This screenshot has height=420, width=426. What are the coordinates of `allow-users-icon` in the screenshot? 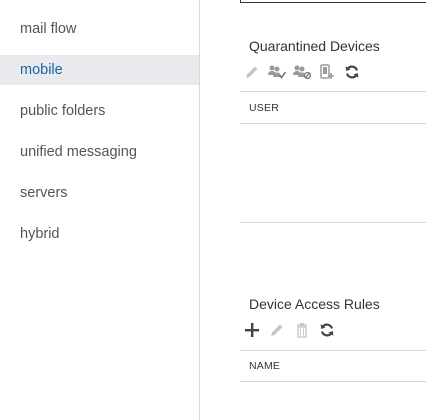 It's located at (277, 72).